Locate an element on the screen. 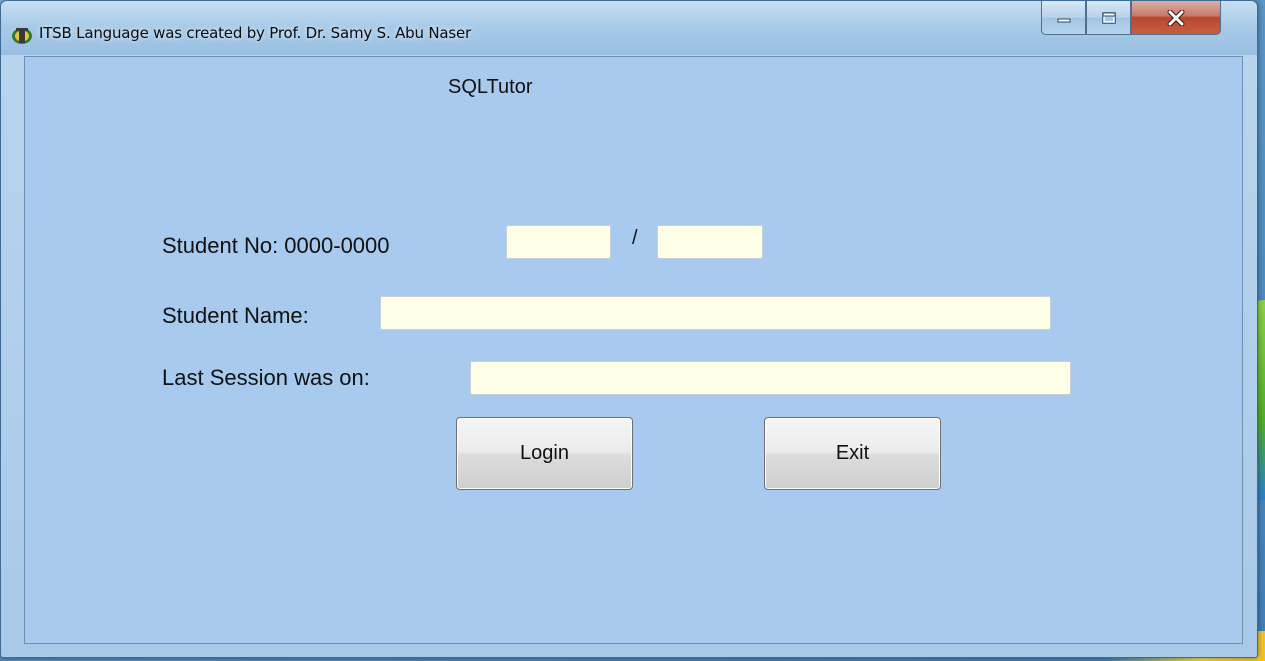  exit-button-label: Exit is located at coordinates (852, 453).